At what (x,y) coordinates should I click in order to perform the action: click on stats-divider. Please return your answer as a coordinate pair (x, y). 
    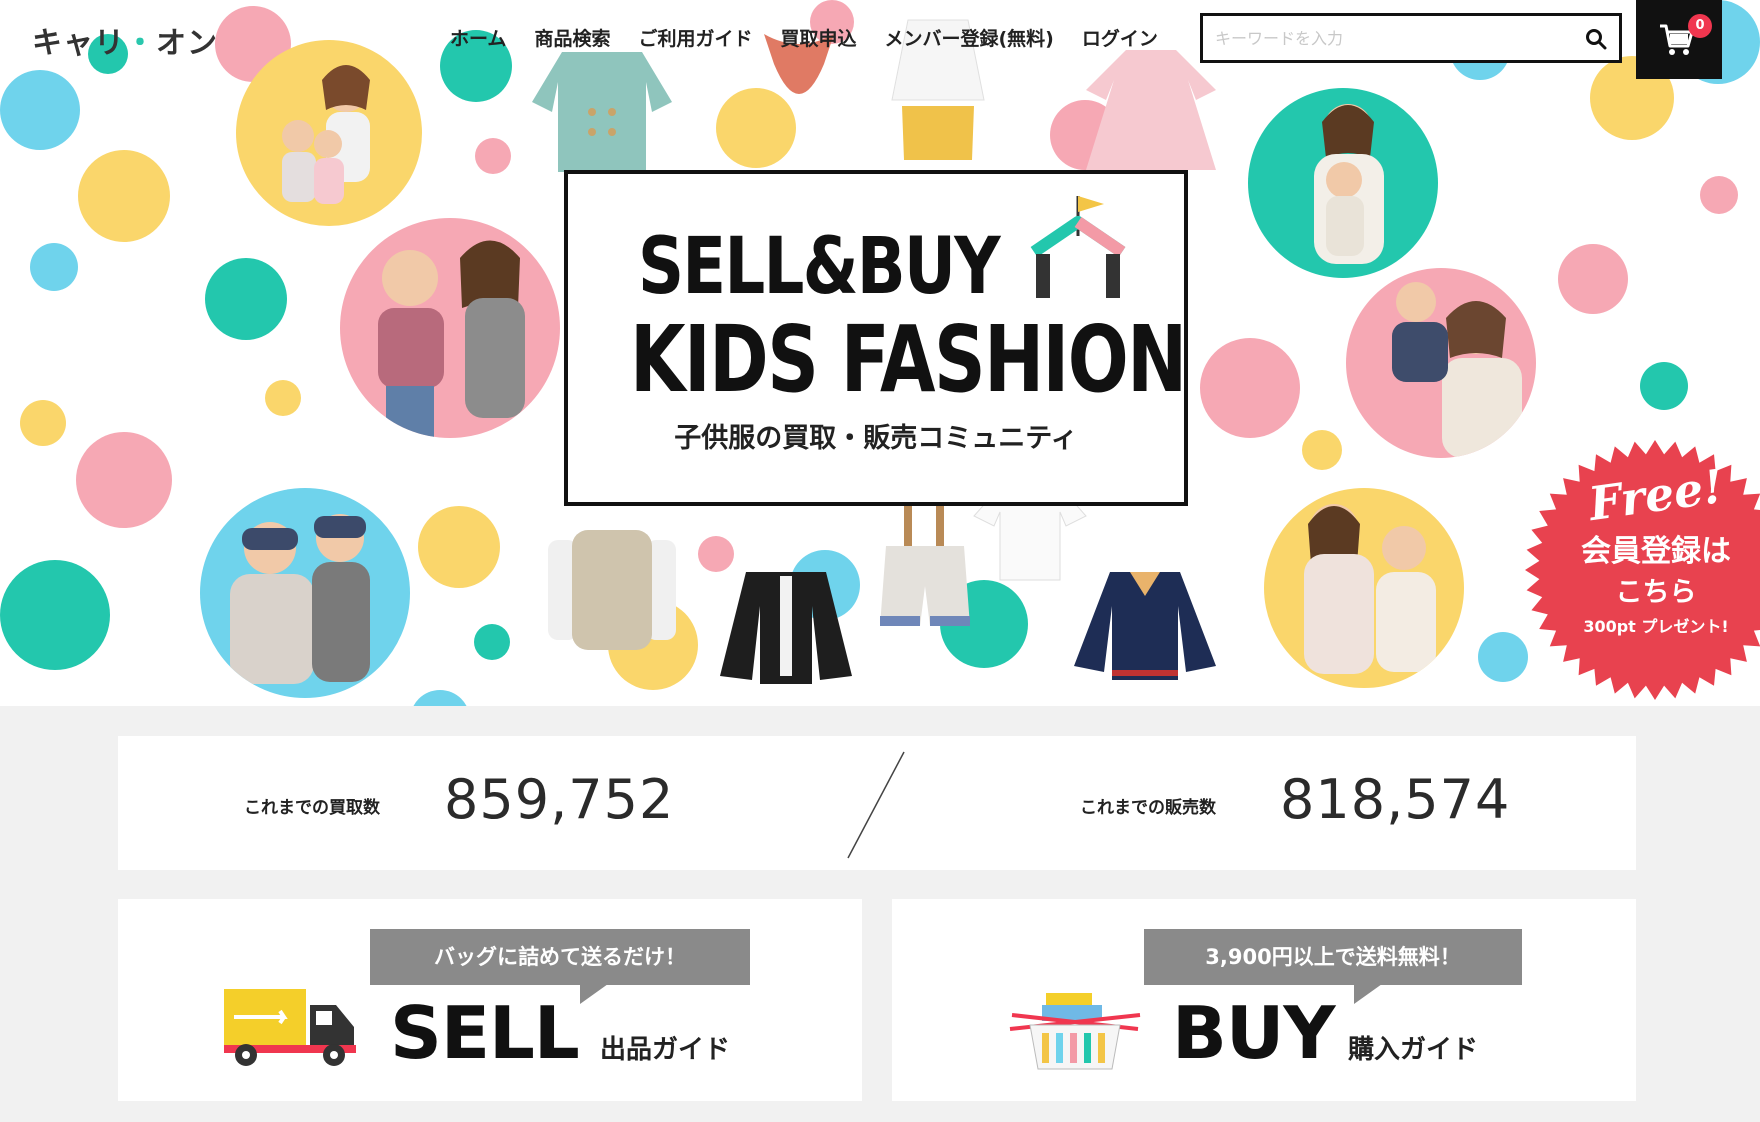
    Looking at the image, I should click on (876, 805).